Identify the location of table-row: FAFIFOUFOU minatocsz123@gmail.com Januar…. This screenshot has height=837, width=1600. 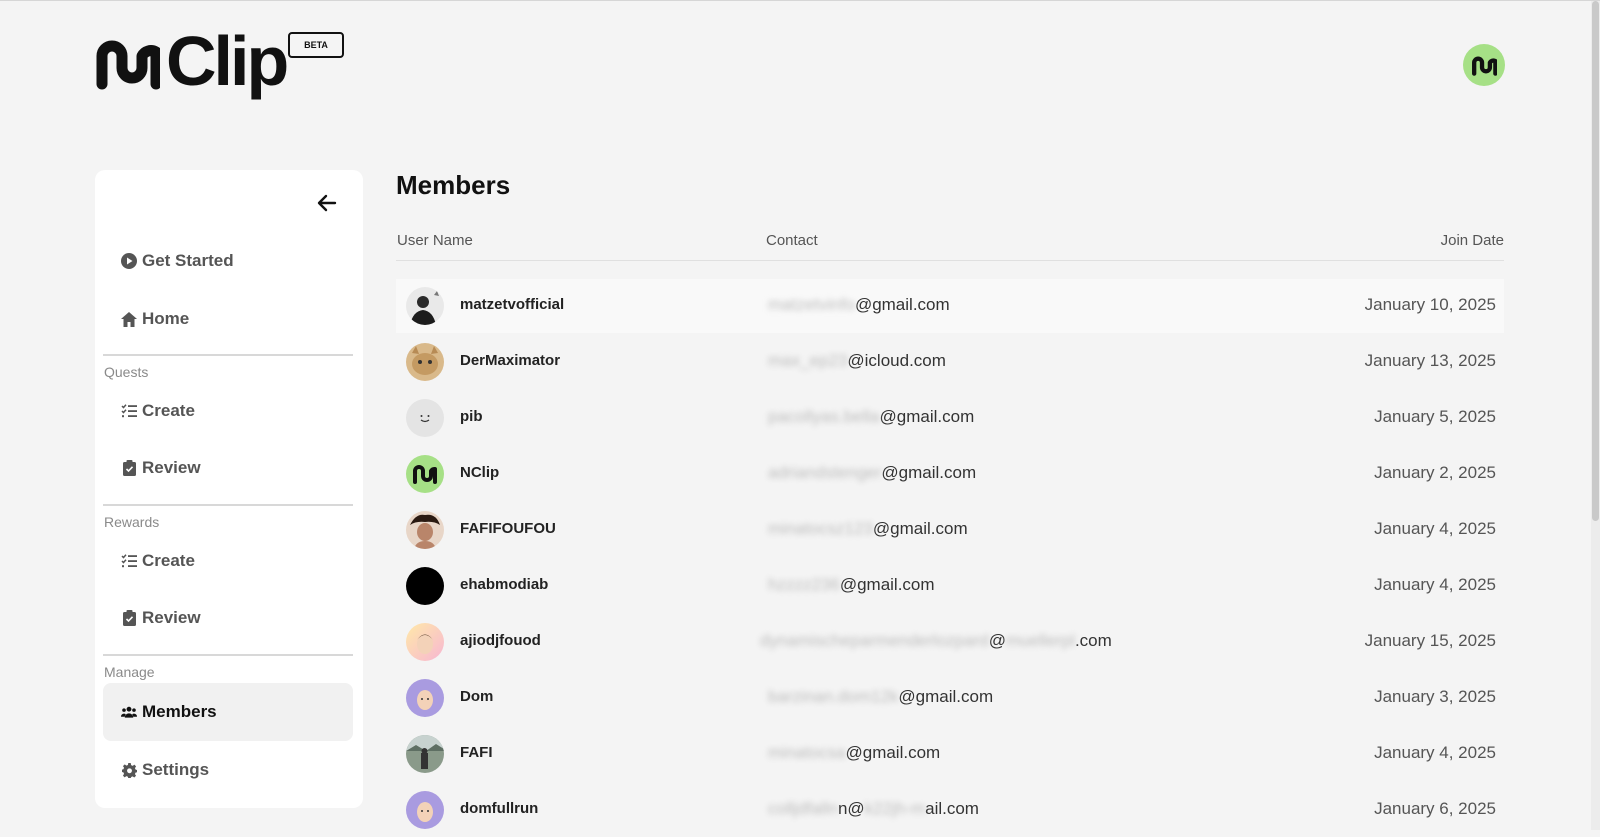
(950, 530).